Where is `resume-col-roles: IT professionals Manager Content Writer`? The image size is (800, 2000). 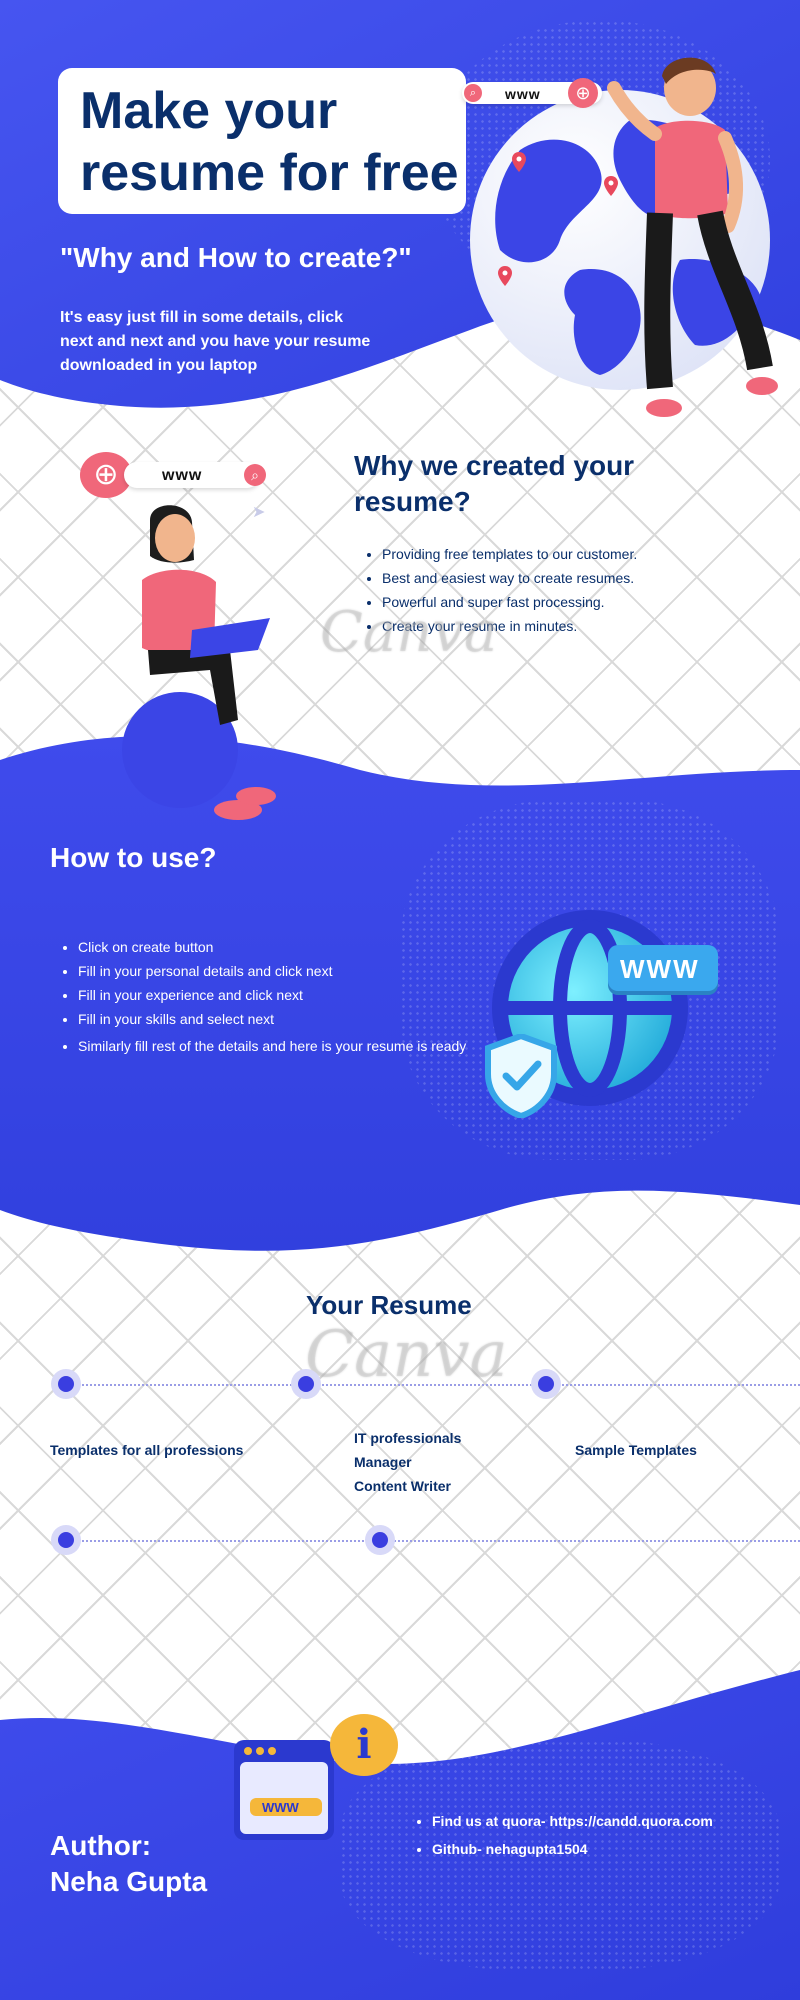 resume-col-roles: IT professionals Manager Content Writer is located at coordinates (407, 1462).